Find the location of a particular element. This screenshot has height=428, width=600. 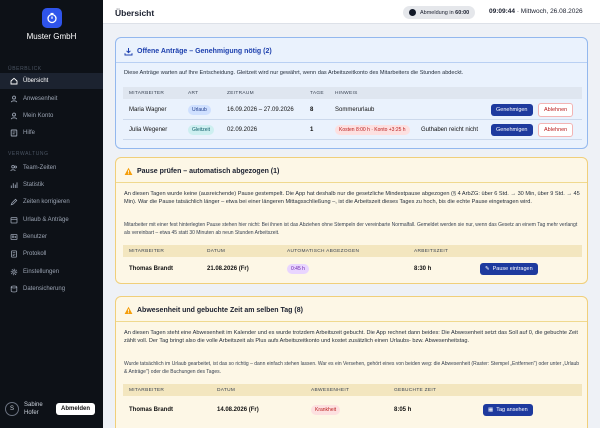

type-badge: Urlaub is located at coordinates (199, 109).